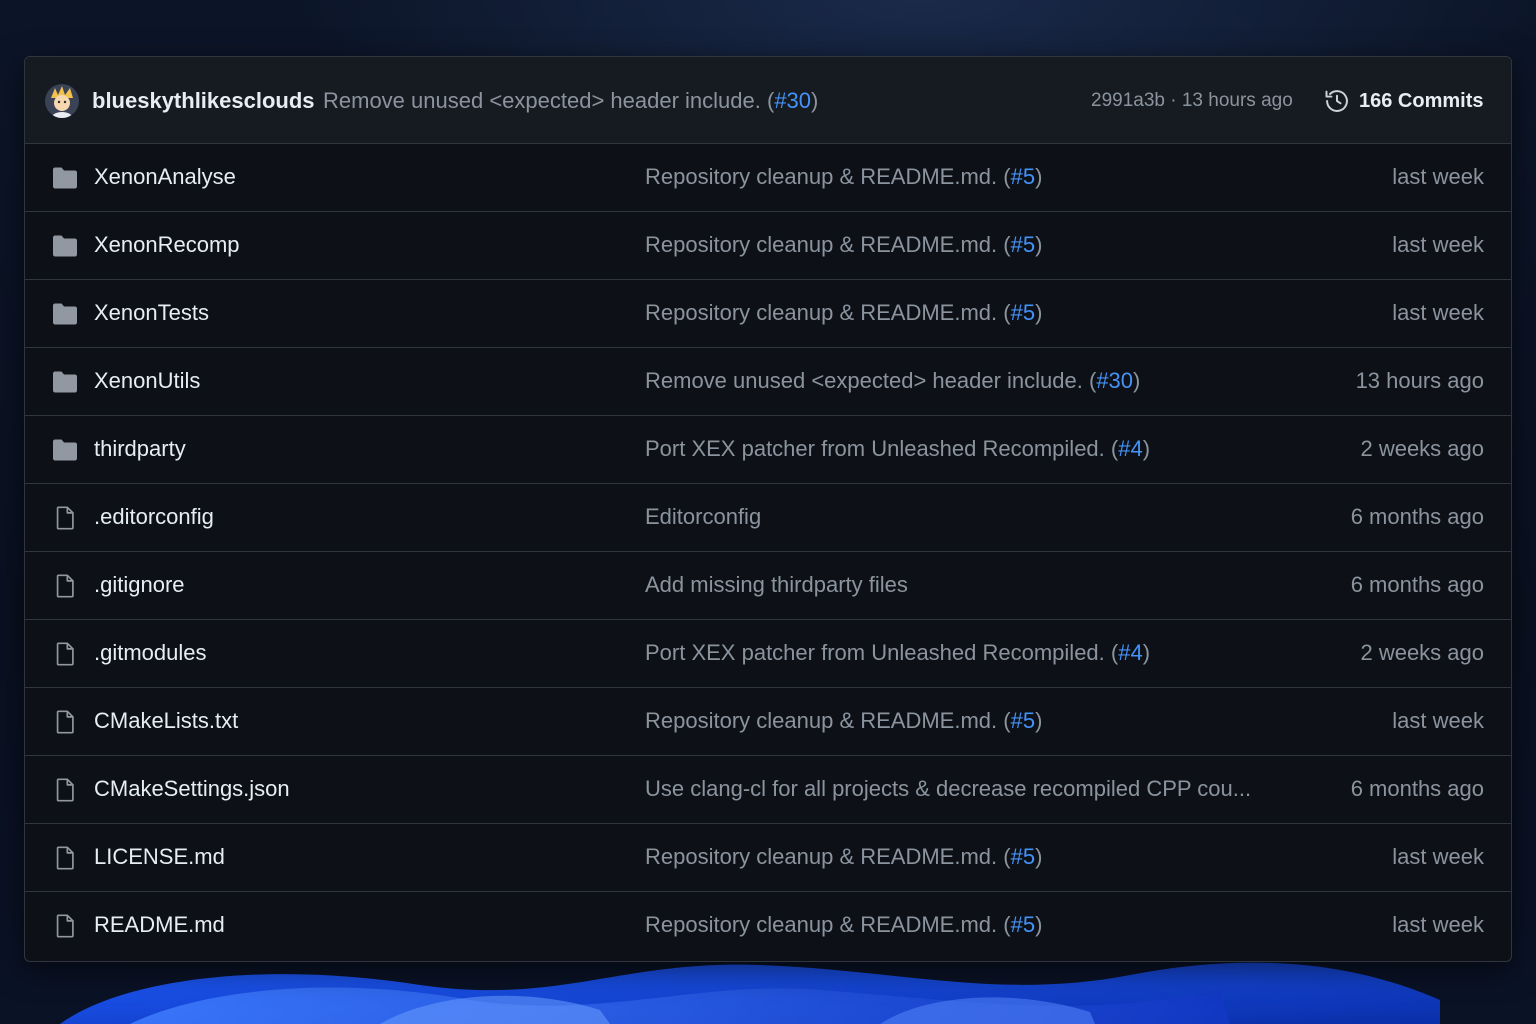 This screenshot has width=1536, height=1024. Describe the element at coordinates (965, 585) in the screenshot. I see `commit-message-link: Add missing thirdparty files` at that location.